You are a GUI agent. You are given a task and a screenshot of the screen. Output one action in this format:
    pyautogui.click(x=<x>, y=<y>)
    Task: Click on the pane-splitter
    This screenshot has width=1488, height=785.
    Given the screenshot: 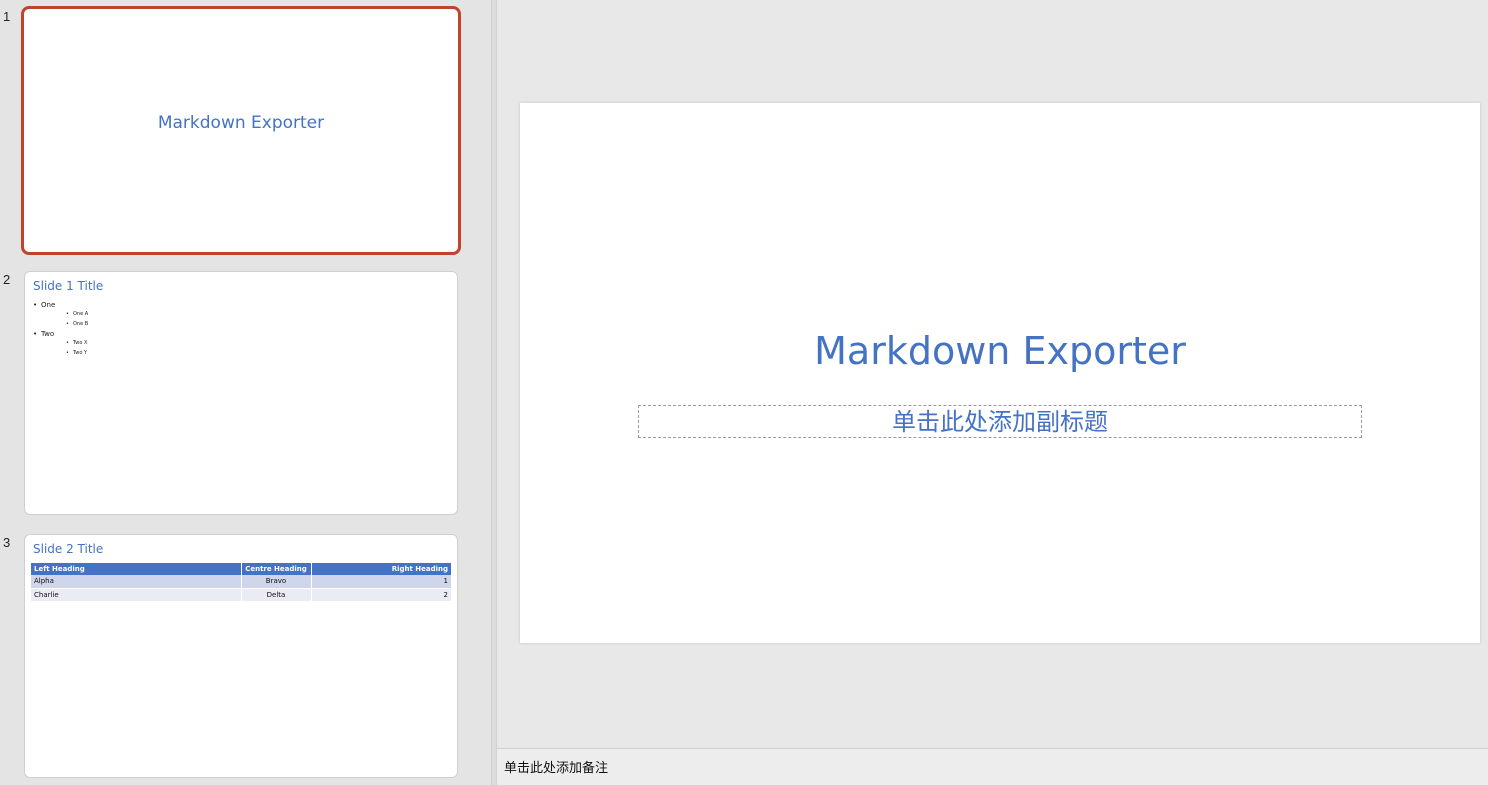 What is the action you would take?
    pyautogui.click(x=494, y=392)
    